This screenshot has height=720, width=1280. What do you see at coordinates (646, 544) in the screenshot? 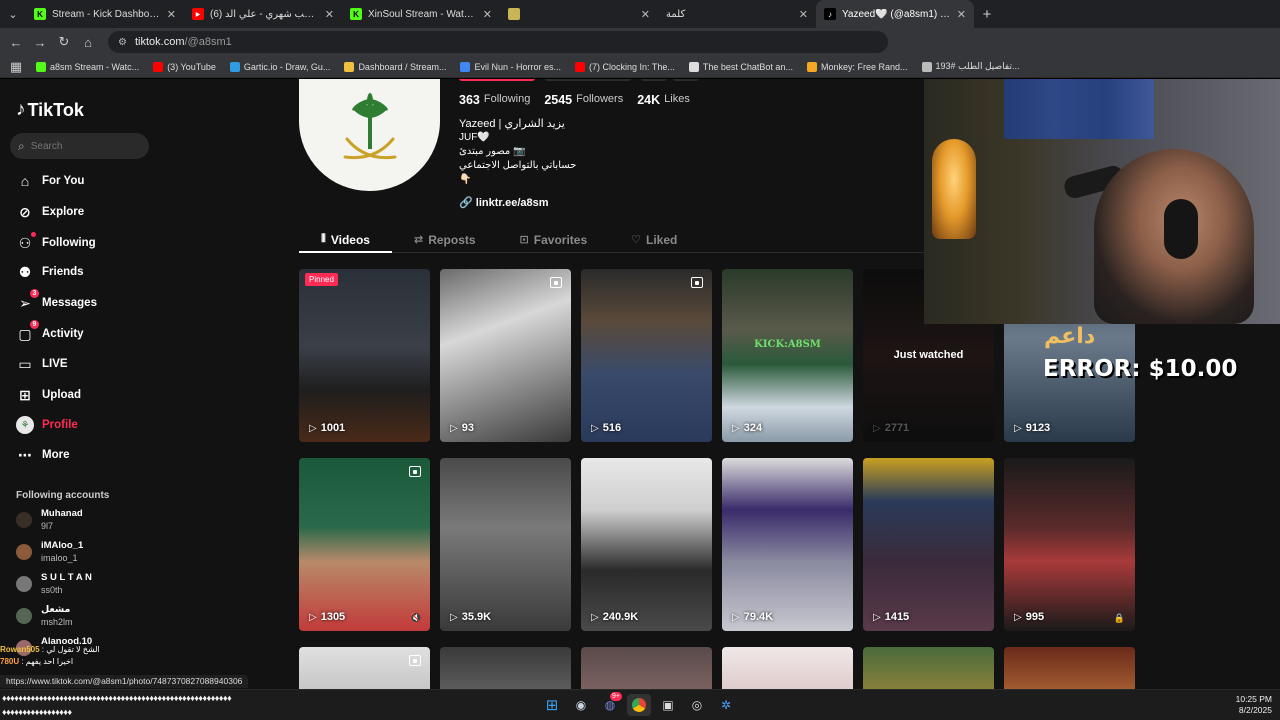
I see `video-thumbnail: 240.9K` at bounding box center [646, 544].